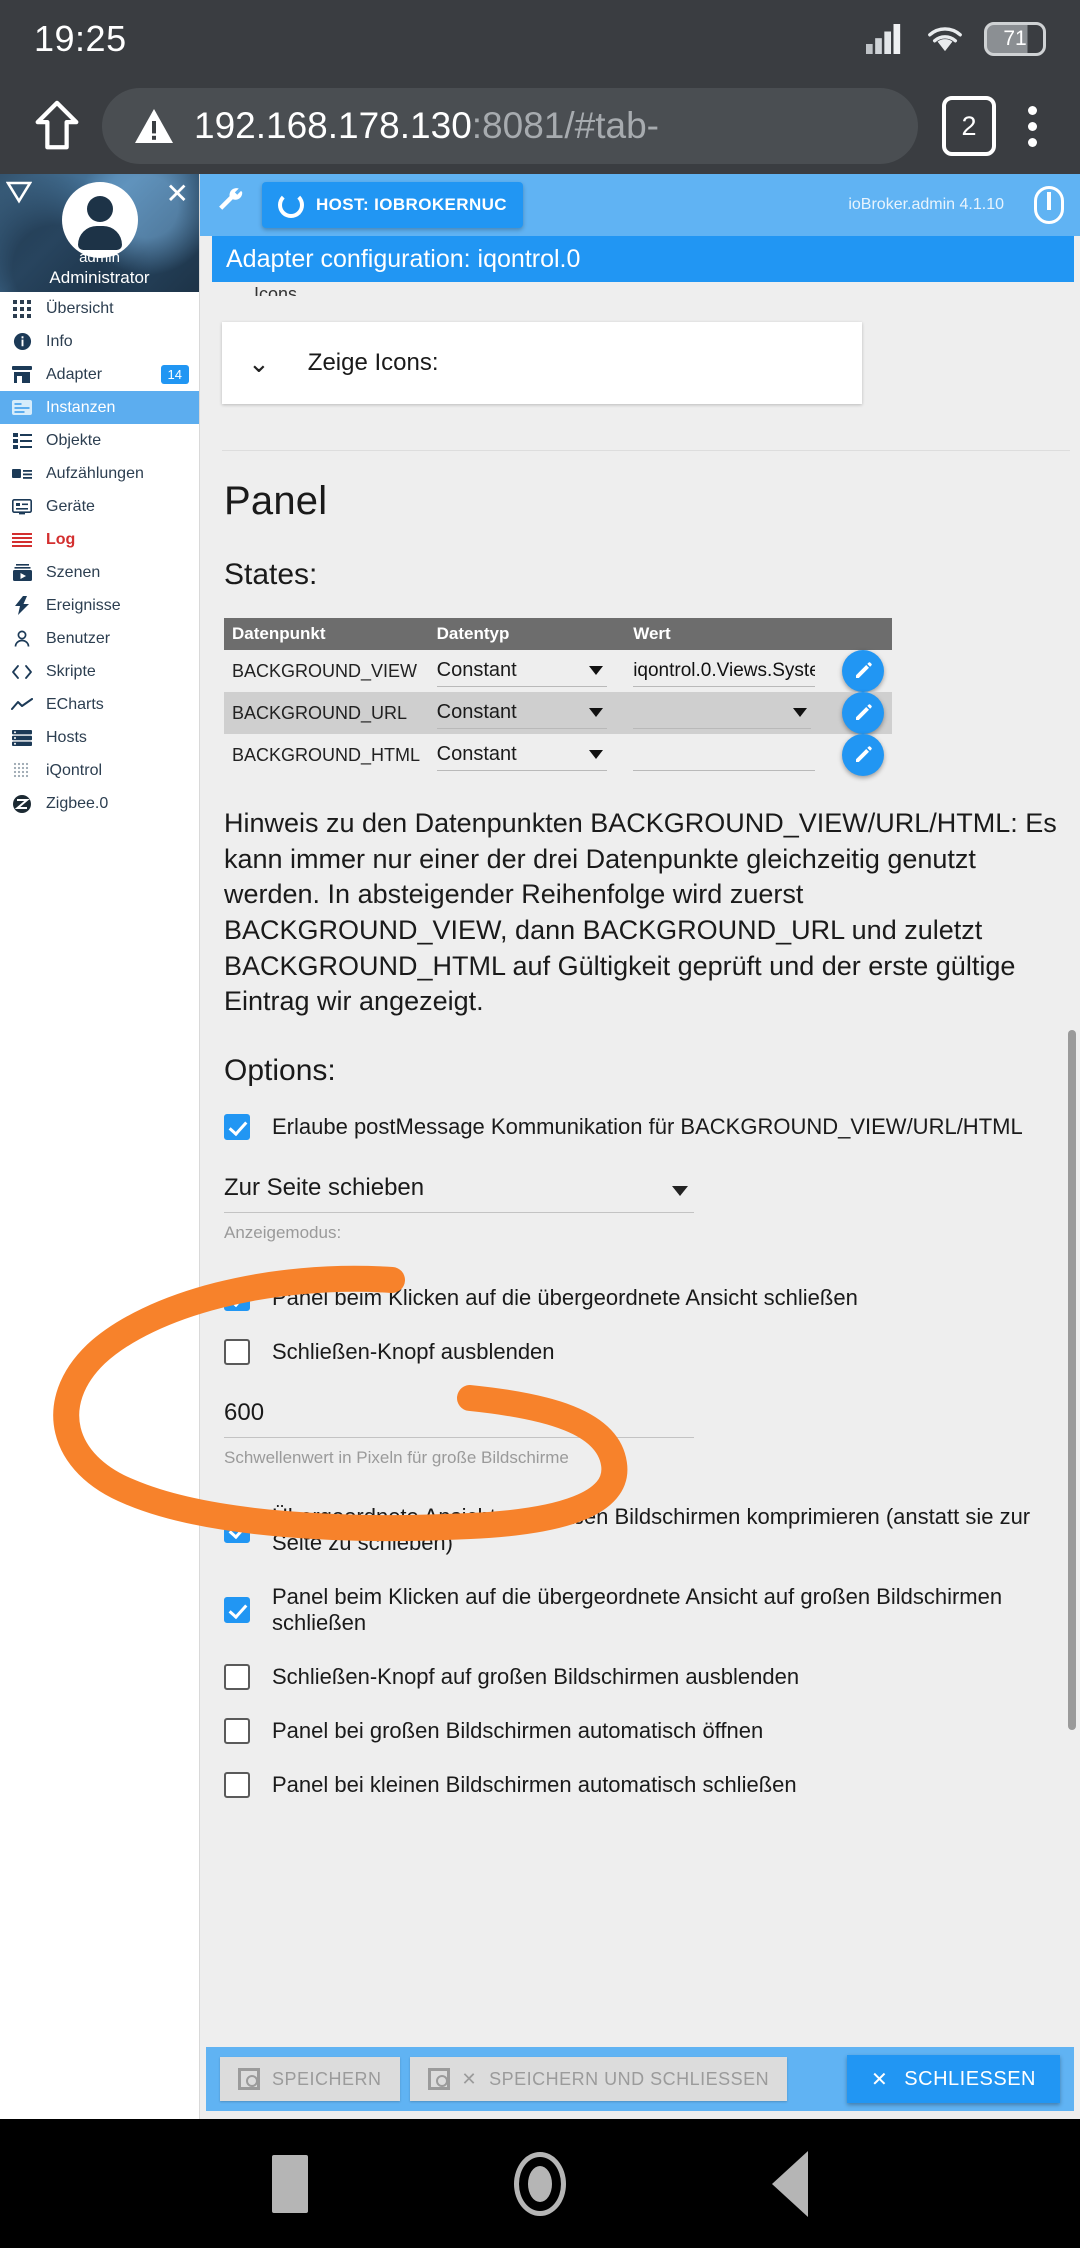 This screenshot has height=2248, width=1080. I want to click on checkbox-auto-close-small, so click(237, 1784).